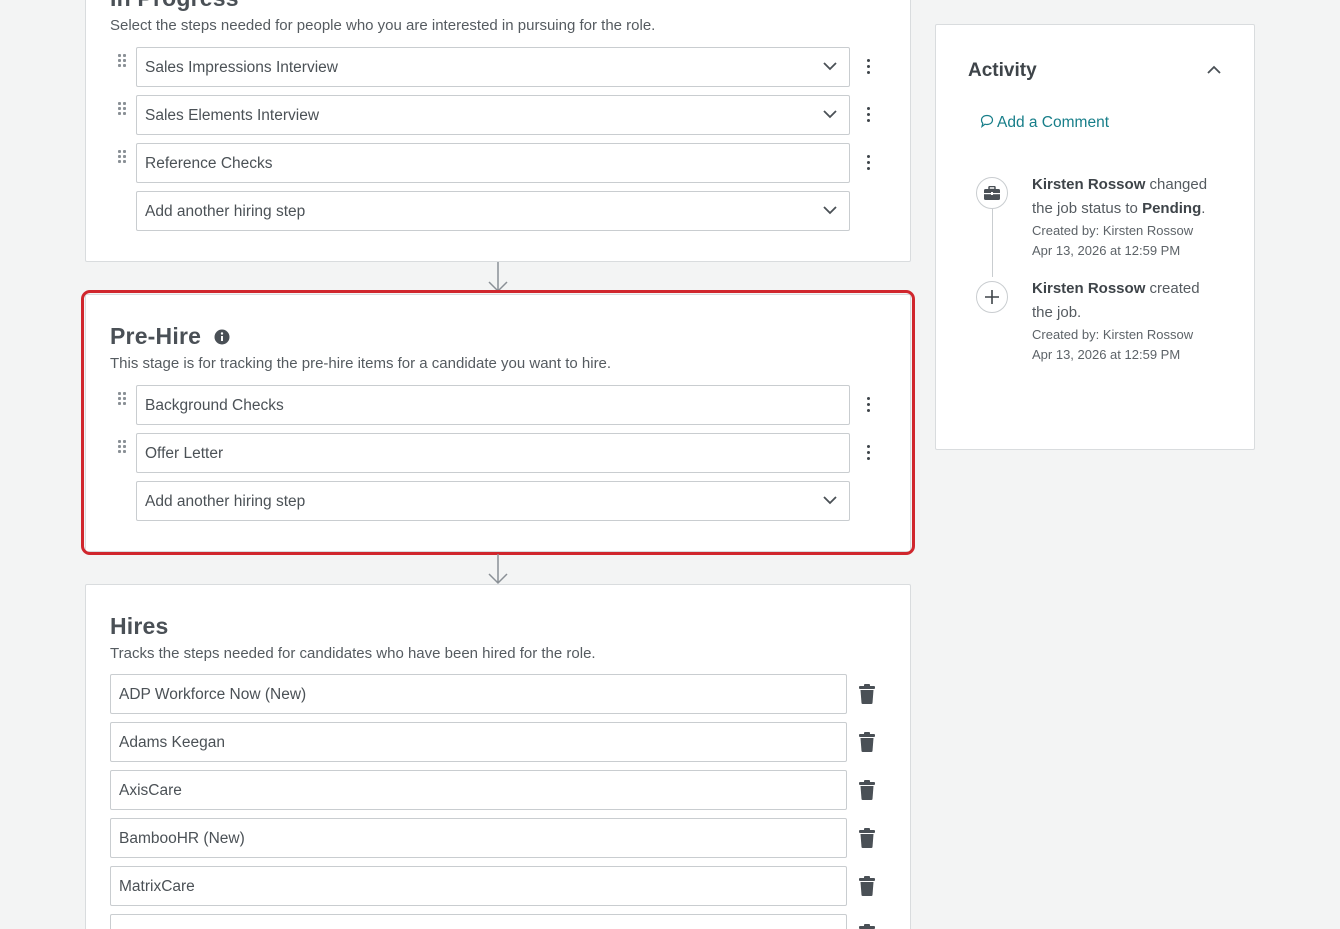  What do you see at coordinates (478, 742) in the screenshot?
I see `hire-integration-field: Adams Keegan` at bounding box center [478, 742].